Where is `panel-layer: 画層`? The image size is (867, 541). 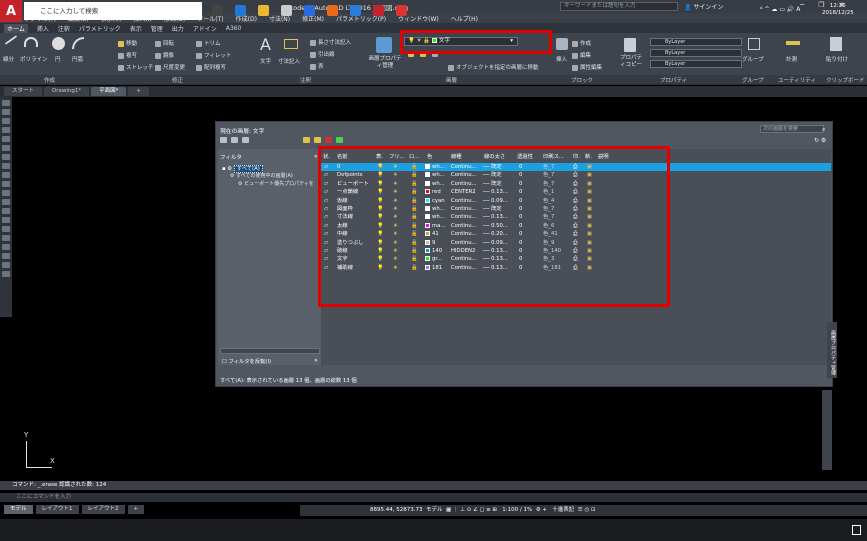 panel-layer: 画層 is located at coordinates (451, 80).